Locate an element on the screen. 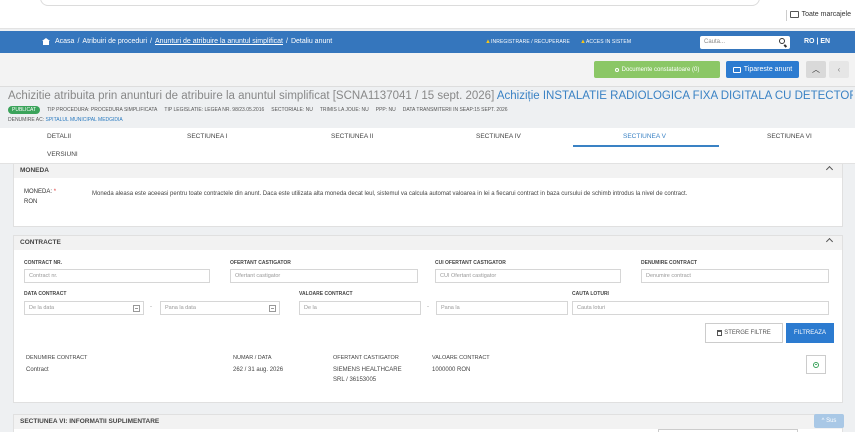 This screenshot has width=855, height=432. tab-detalii: DETALII is located at coordinates (59, 136).